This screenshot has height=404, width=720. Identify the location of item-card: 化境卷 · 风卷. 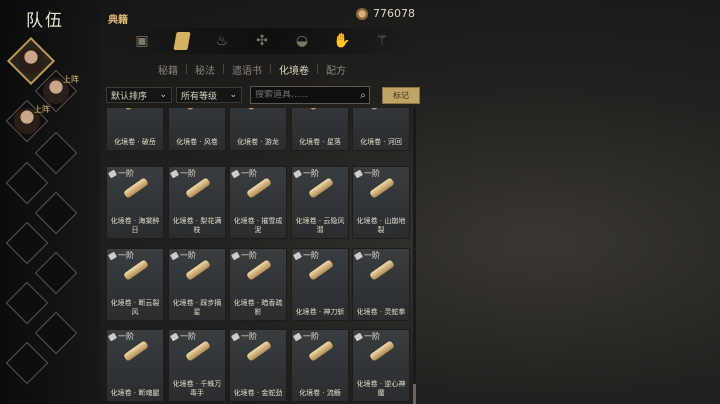
(197, 129).